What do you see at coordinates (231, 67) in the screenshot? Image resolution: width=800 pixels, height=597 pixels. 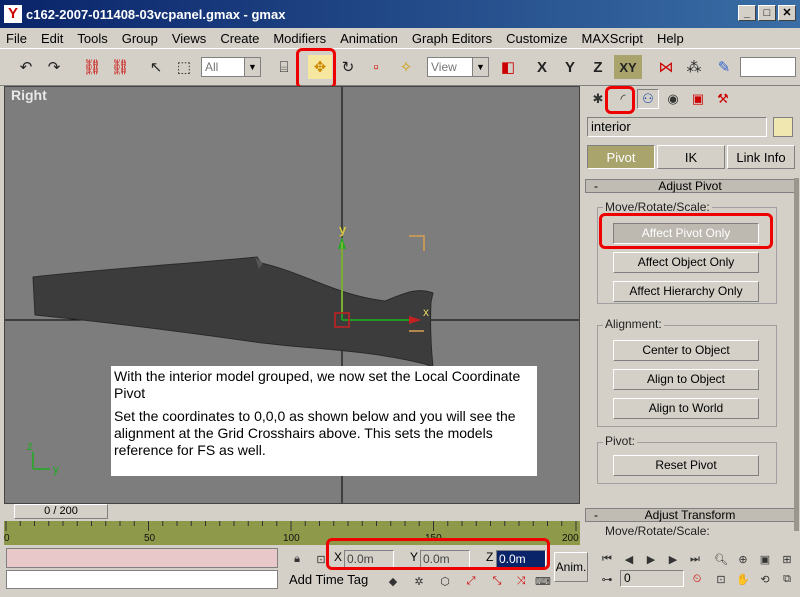 I see `selection-filter-dropdown: All ▼` at bounding box center [231, 67].